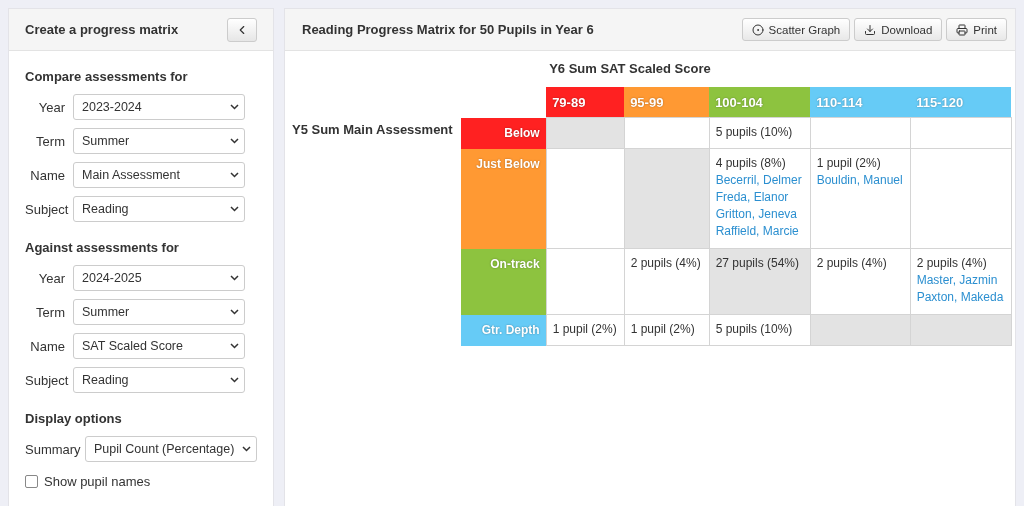 Image resolution: width=1024 pixels, height=506 pixels. I want to click on pupil-name-link: Paxton, Makeda, so click(960, 297).